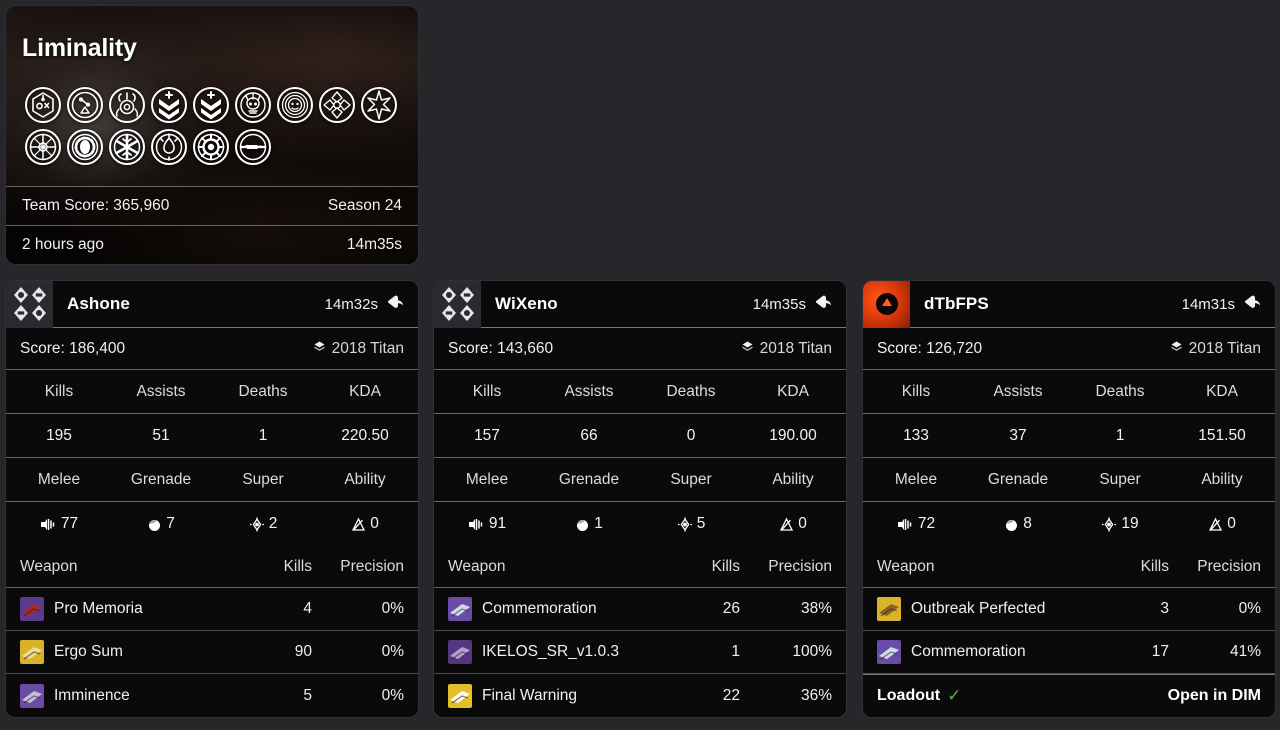 The height and width of the screenshot is (730, 1280). What do you see at coordinates (617, 304) in the screenshot?
I see `player-name: WiXeno` at bounding box center [617, 304].